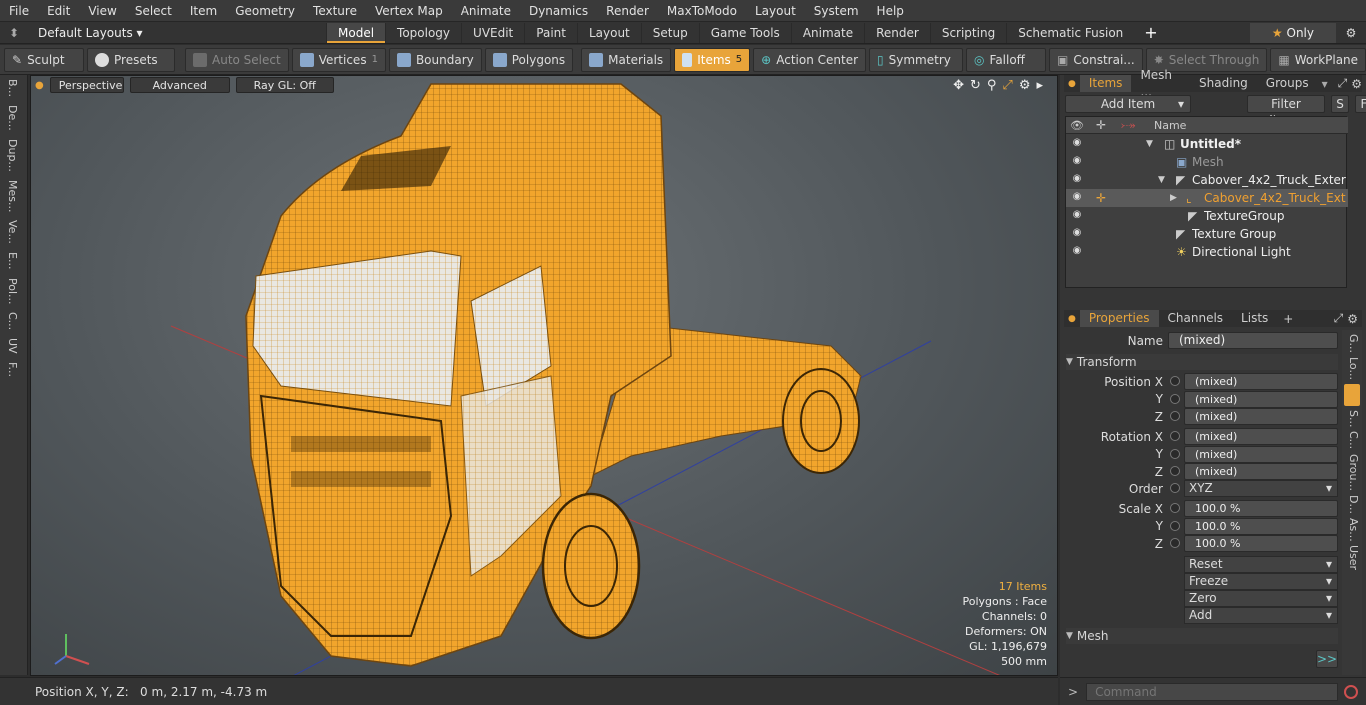  Describe the element at coordinates (1175, 488) in the screenshot. I see `order-radio` at that location.